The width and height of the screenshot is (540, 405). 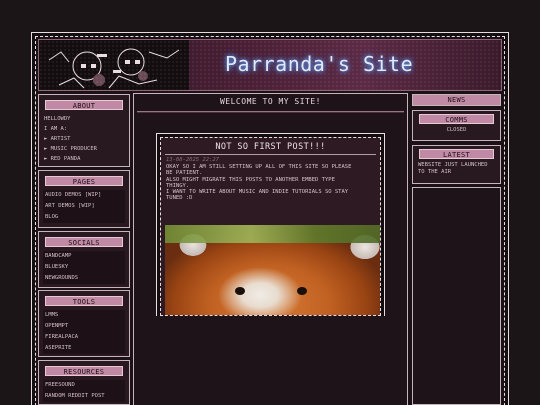 I want to click on link-audio-demos: AUDIO DEMOS [WIP], so click(x=84, y=195).